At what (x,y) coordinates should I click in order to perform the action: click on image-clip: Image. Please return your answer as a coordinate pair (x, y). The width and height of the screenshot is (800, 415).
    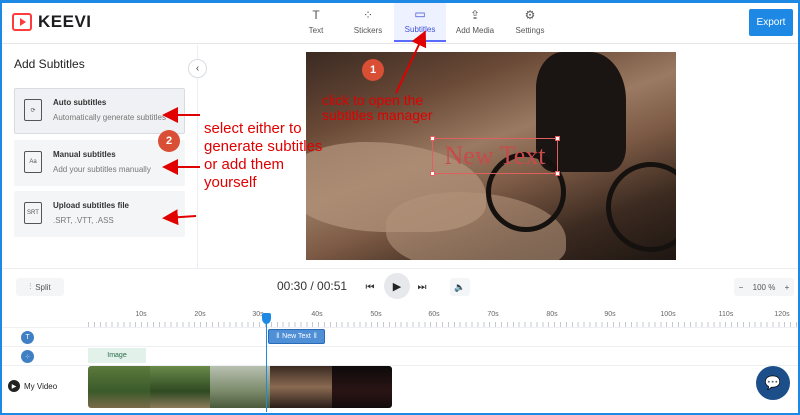
    Looking at the image, I should click on (117, 355).